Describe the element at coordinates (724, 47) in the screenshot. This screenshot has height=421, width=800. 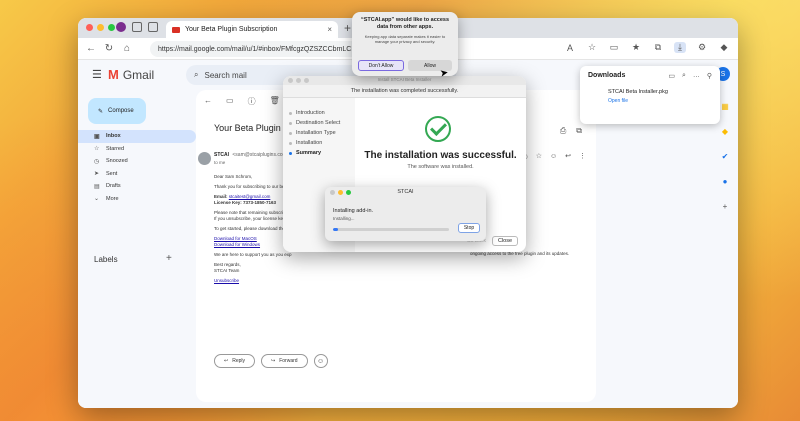
I see `copilot-icon: ◆` at that location.